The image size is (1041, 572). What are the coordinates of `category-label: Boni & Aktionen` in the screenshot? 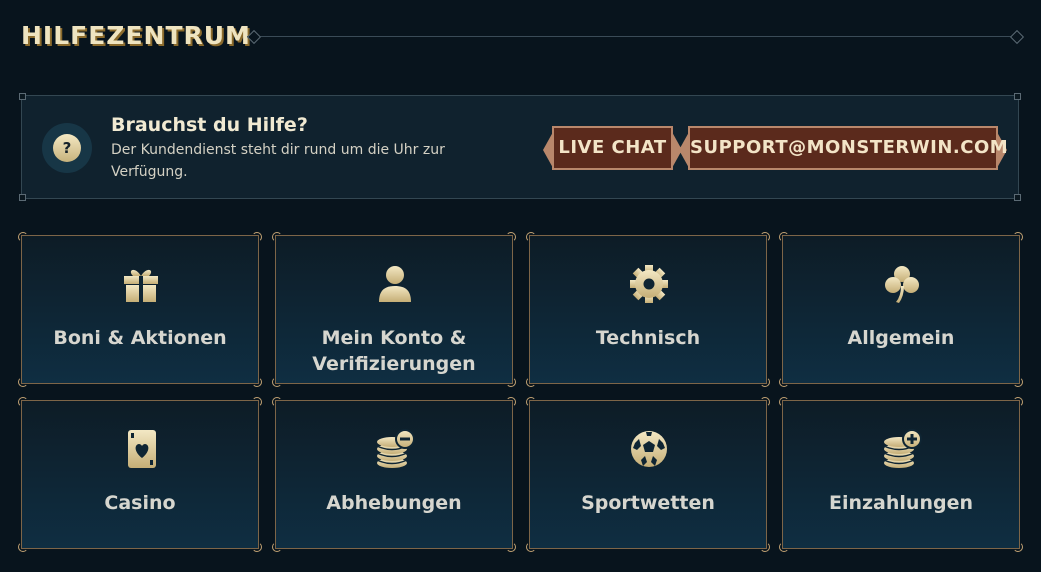 It's located at (140, 338).